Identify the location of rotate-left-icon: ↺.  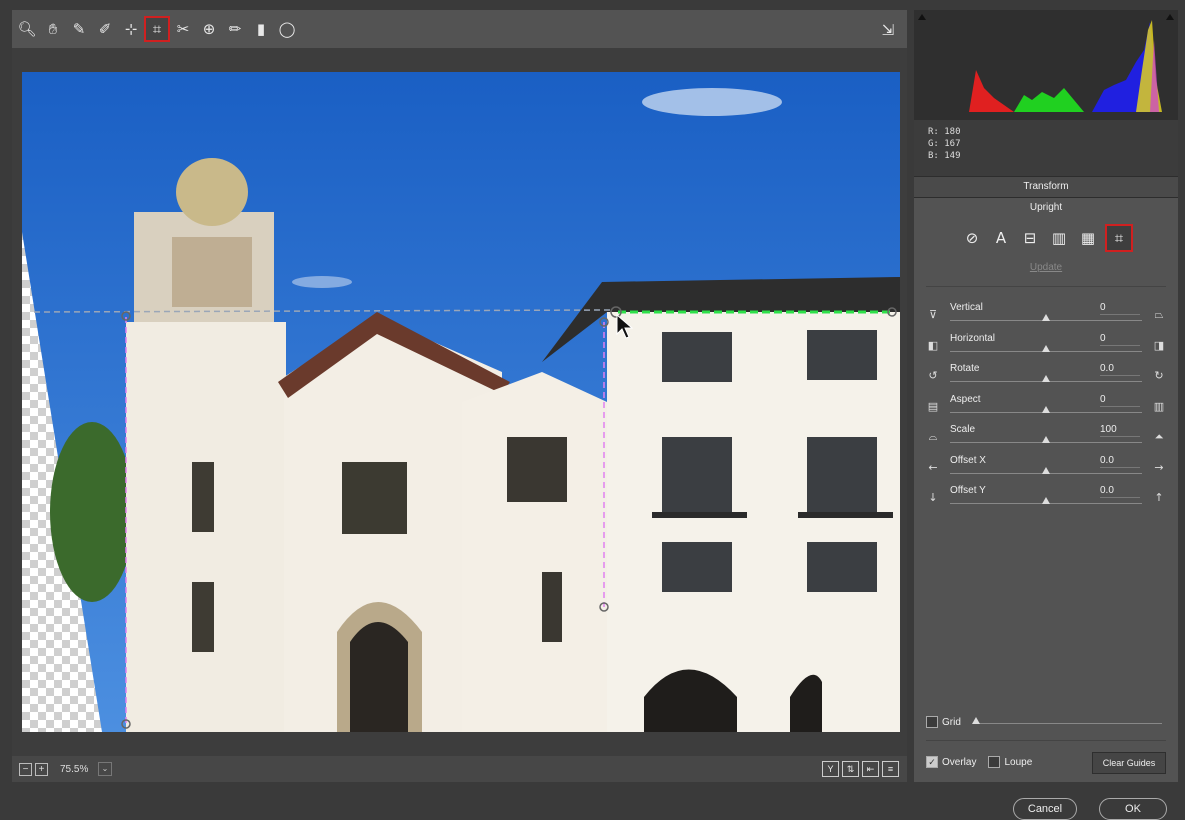
(933, 375).